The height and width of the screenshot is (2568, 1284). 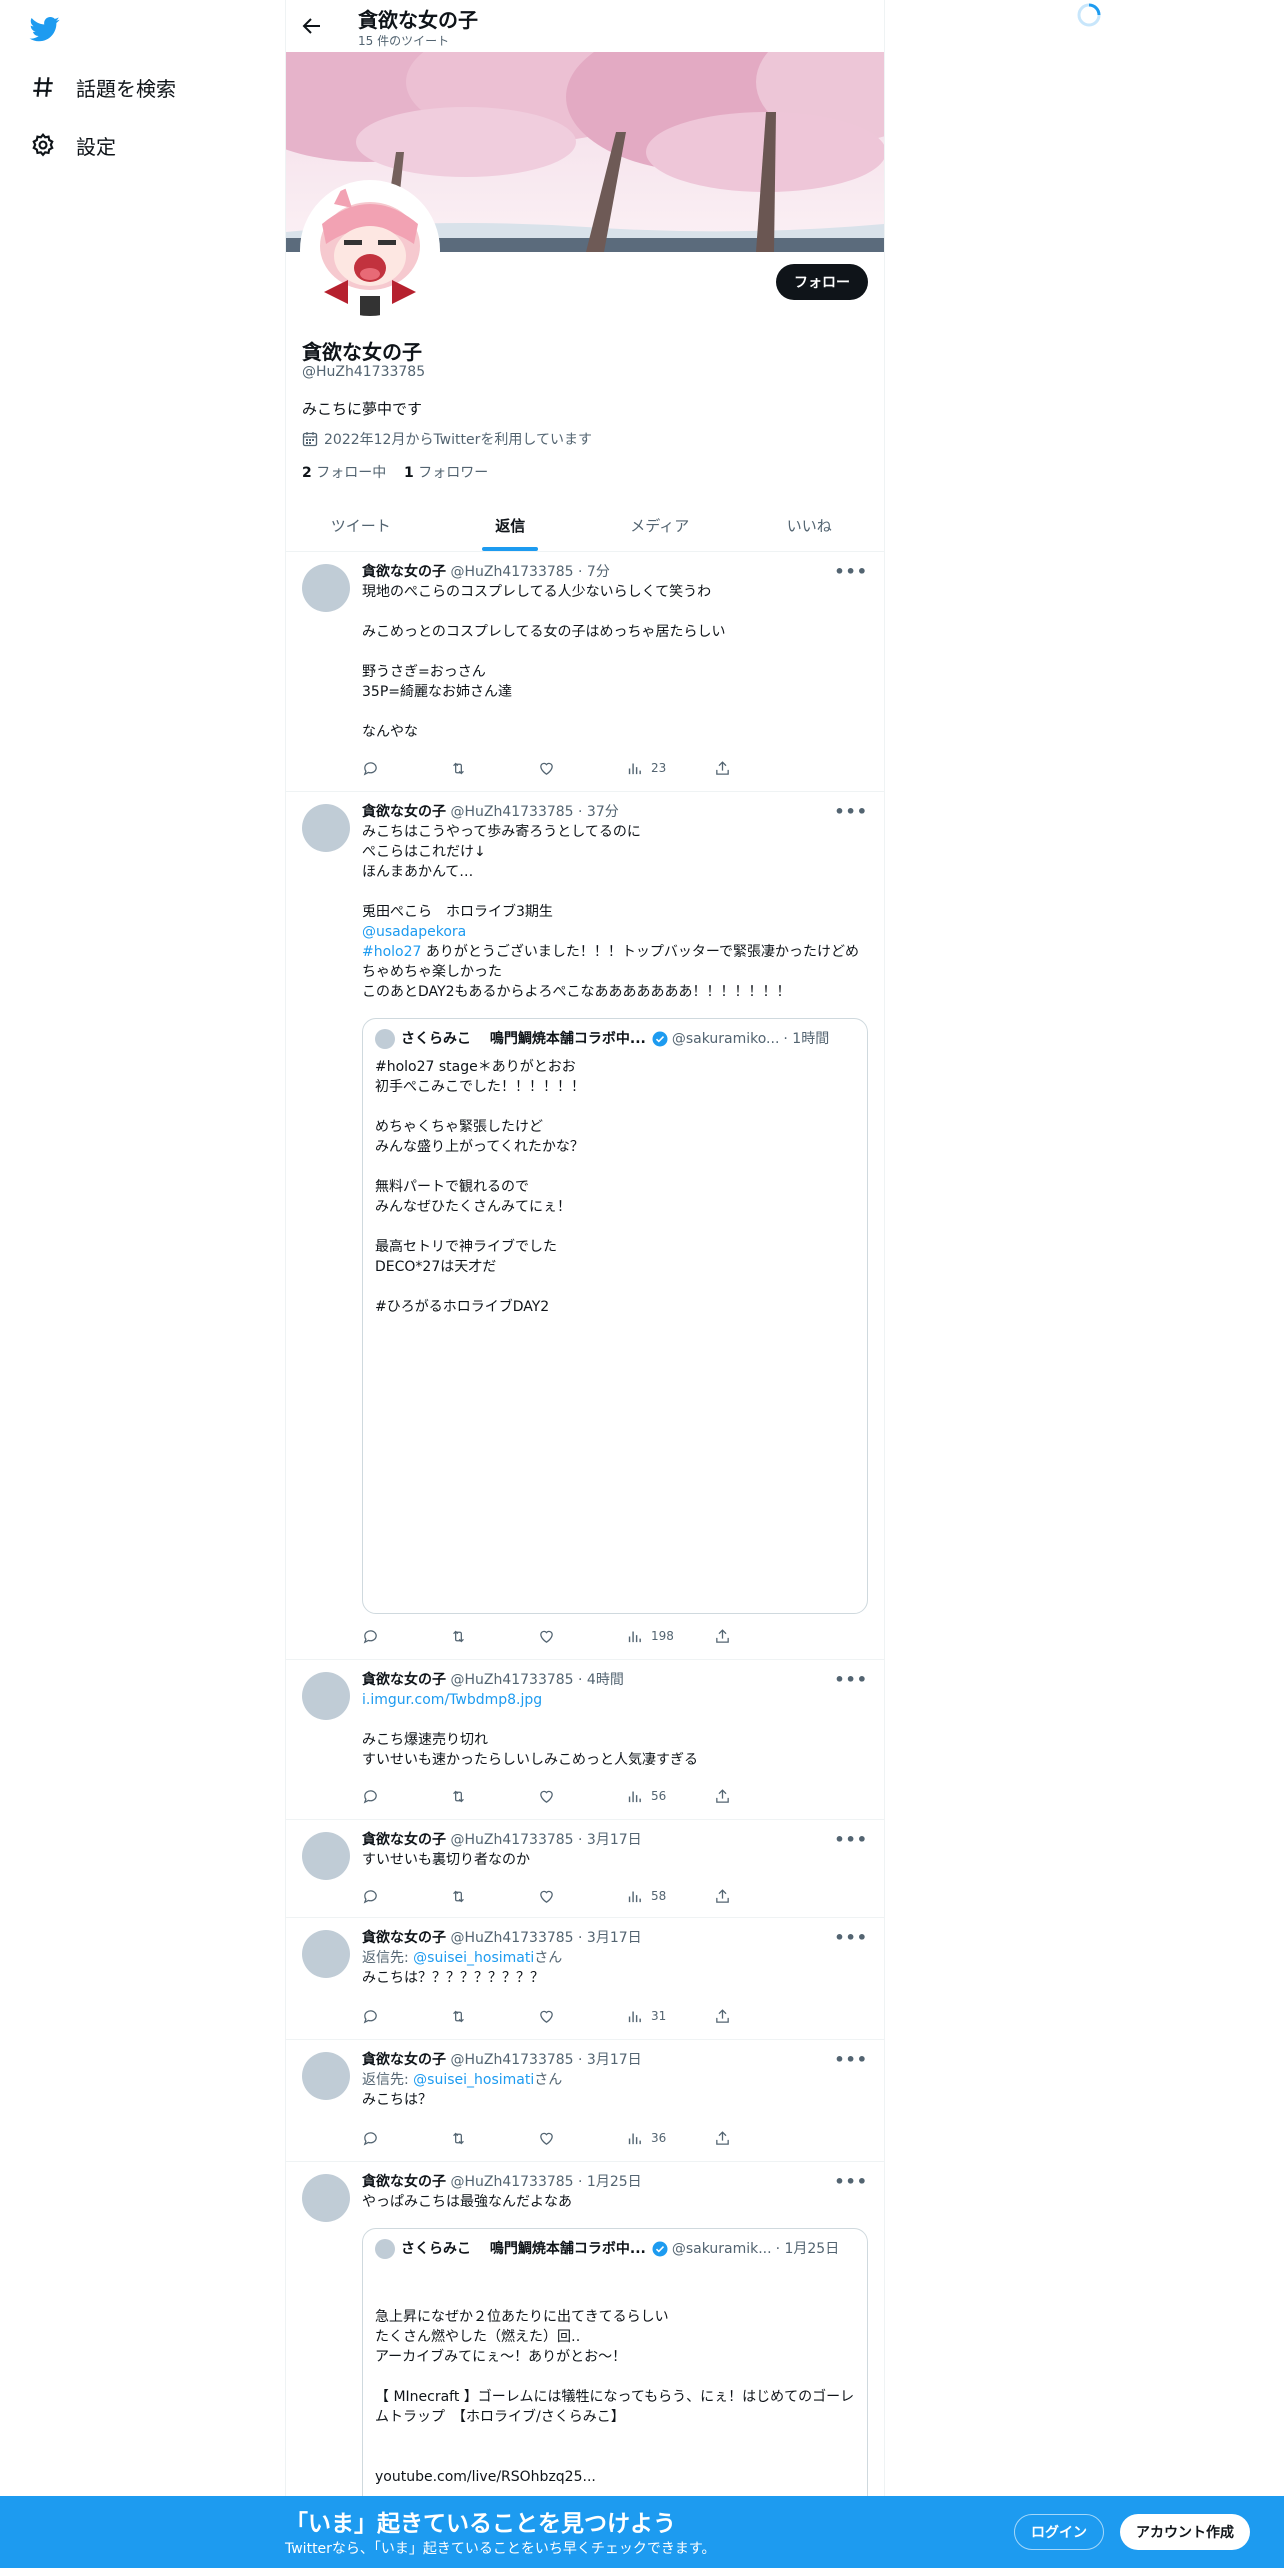 I want to click on back-arrow-icon, so click(x=312, y=26).